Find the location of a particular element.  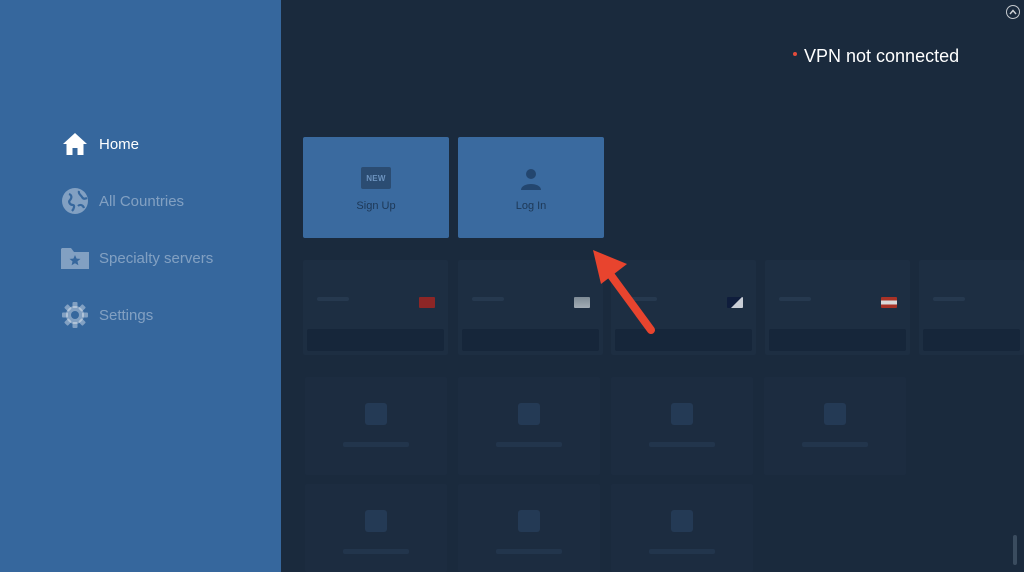

log-in-button: Log In is located at coordinates (531, 187).